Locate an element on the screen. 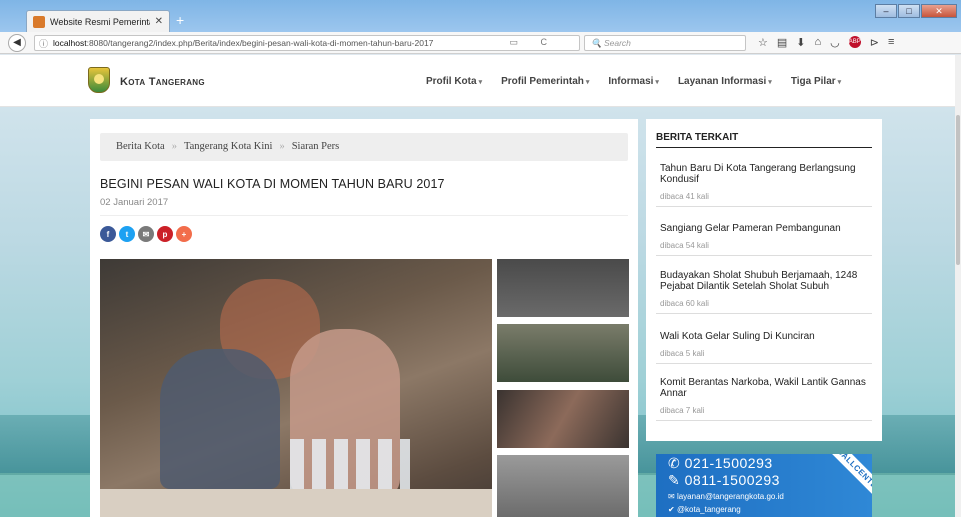 This screenshot has height=517, width=961. share-more-icon: + is located at coordinates (184, 234).